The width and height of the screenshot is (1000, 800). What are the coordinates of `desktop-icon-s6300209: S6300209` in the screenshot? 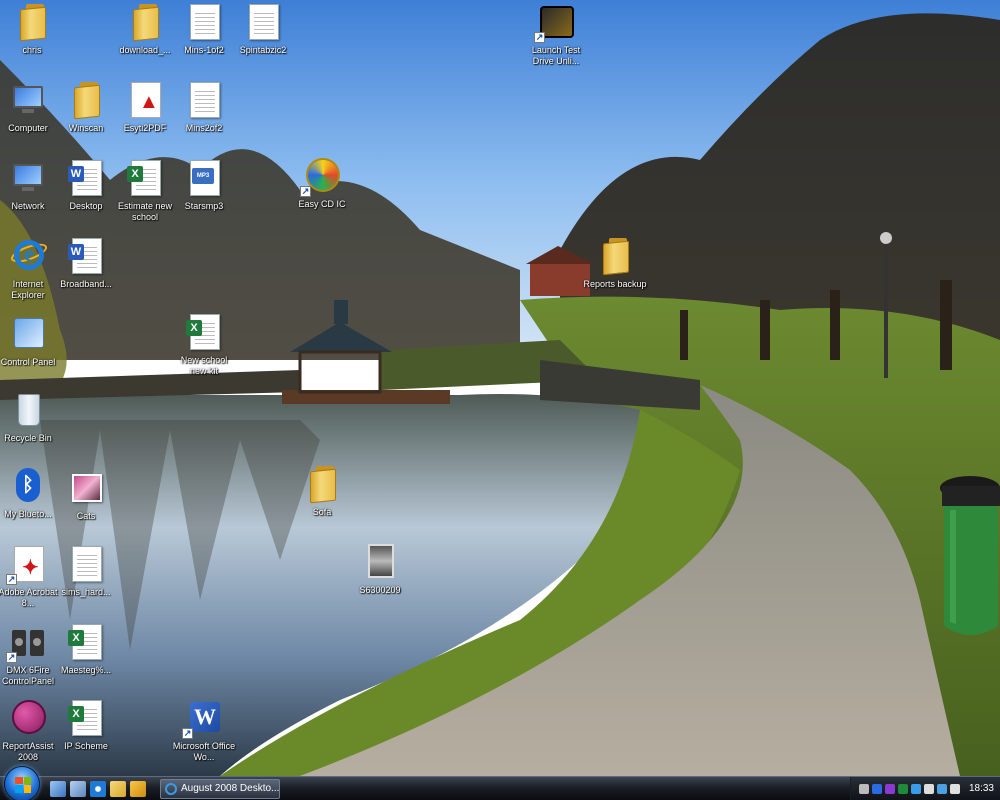 It's located at (380, 569).